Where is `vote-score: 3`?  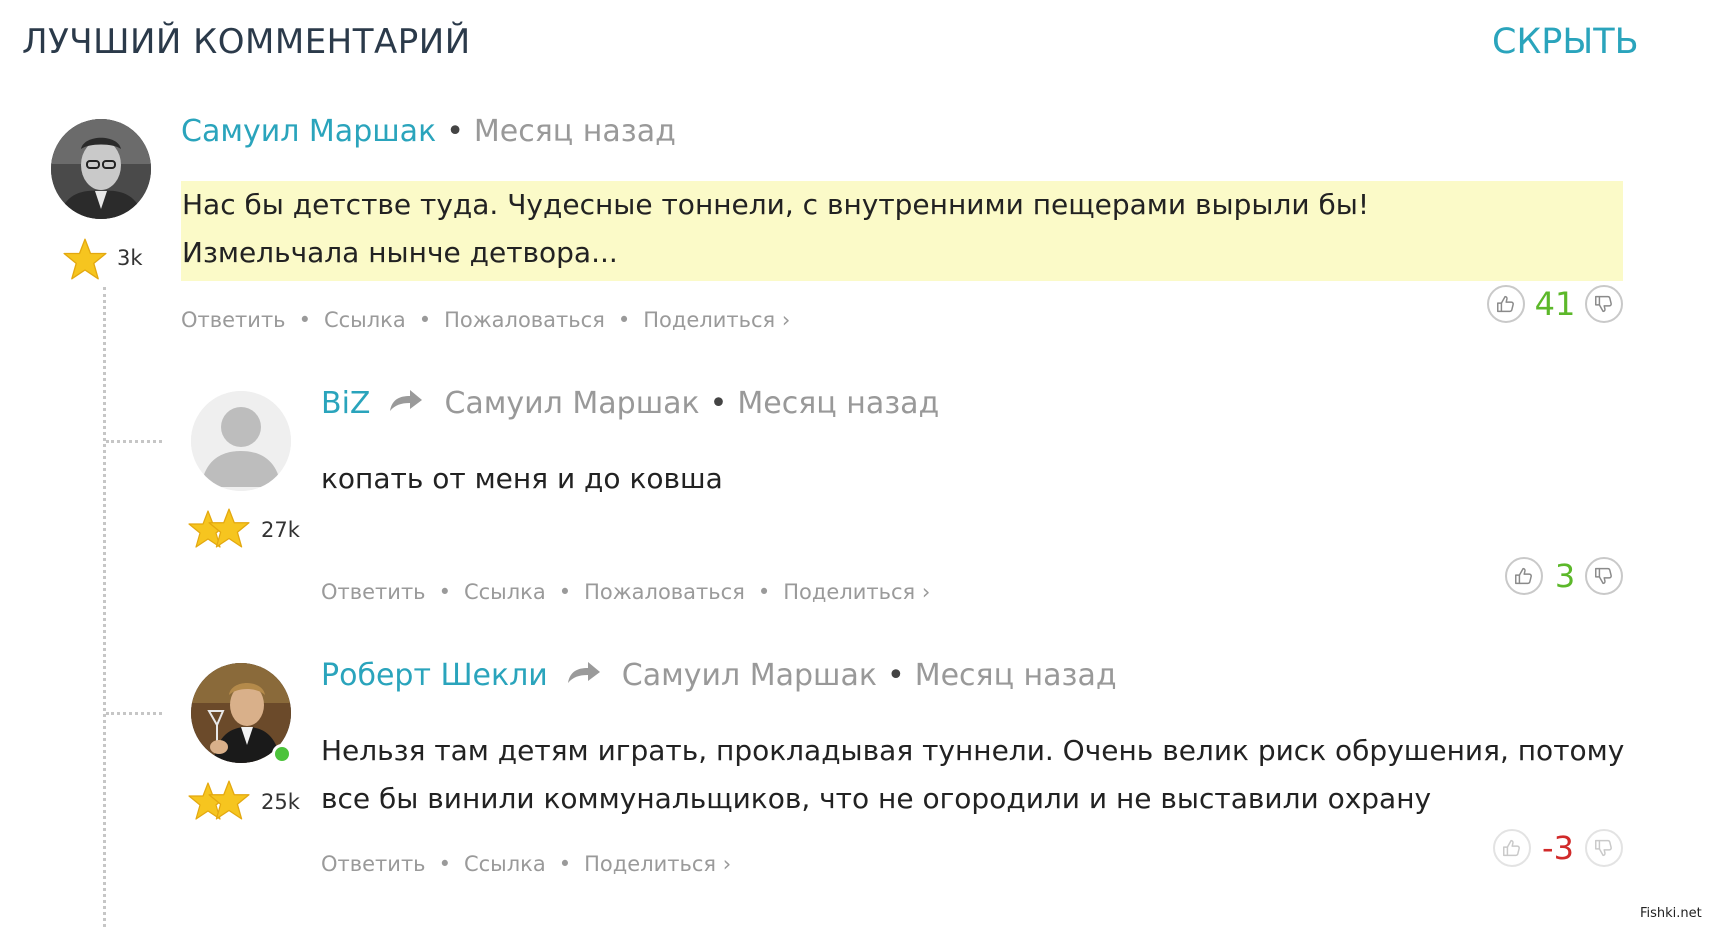 vote-score: 3 is located at coordinates (1565, 576).